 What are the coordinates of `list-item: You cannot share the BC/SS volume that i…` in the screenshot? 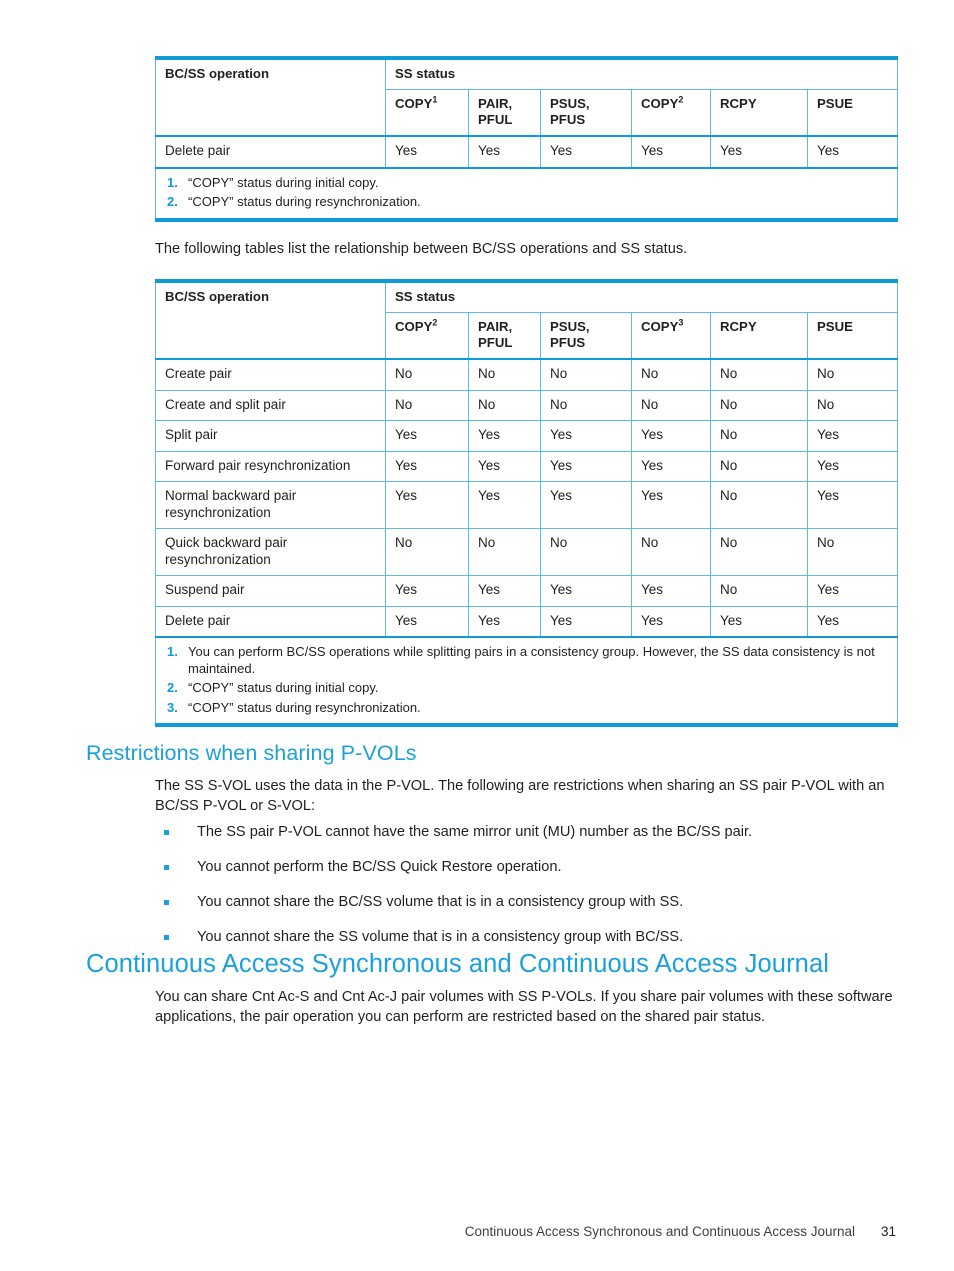 It's located at (530, 903).